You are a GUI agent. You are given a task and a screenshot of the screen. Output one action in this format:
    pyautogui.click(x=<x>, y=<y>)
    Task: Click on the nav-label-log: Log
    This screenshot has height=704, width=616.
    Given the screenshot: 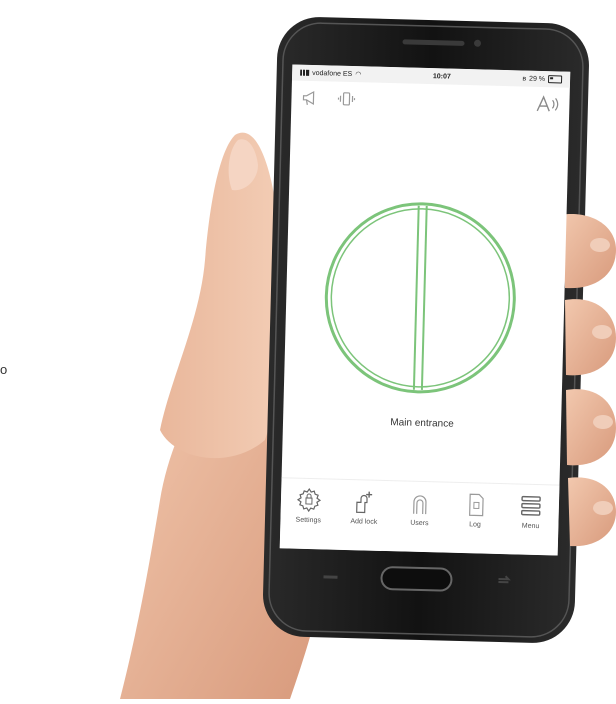 What is the action you would take?
    pyautogui.click(x=475, y=525)
    